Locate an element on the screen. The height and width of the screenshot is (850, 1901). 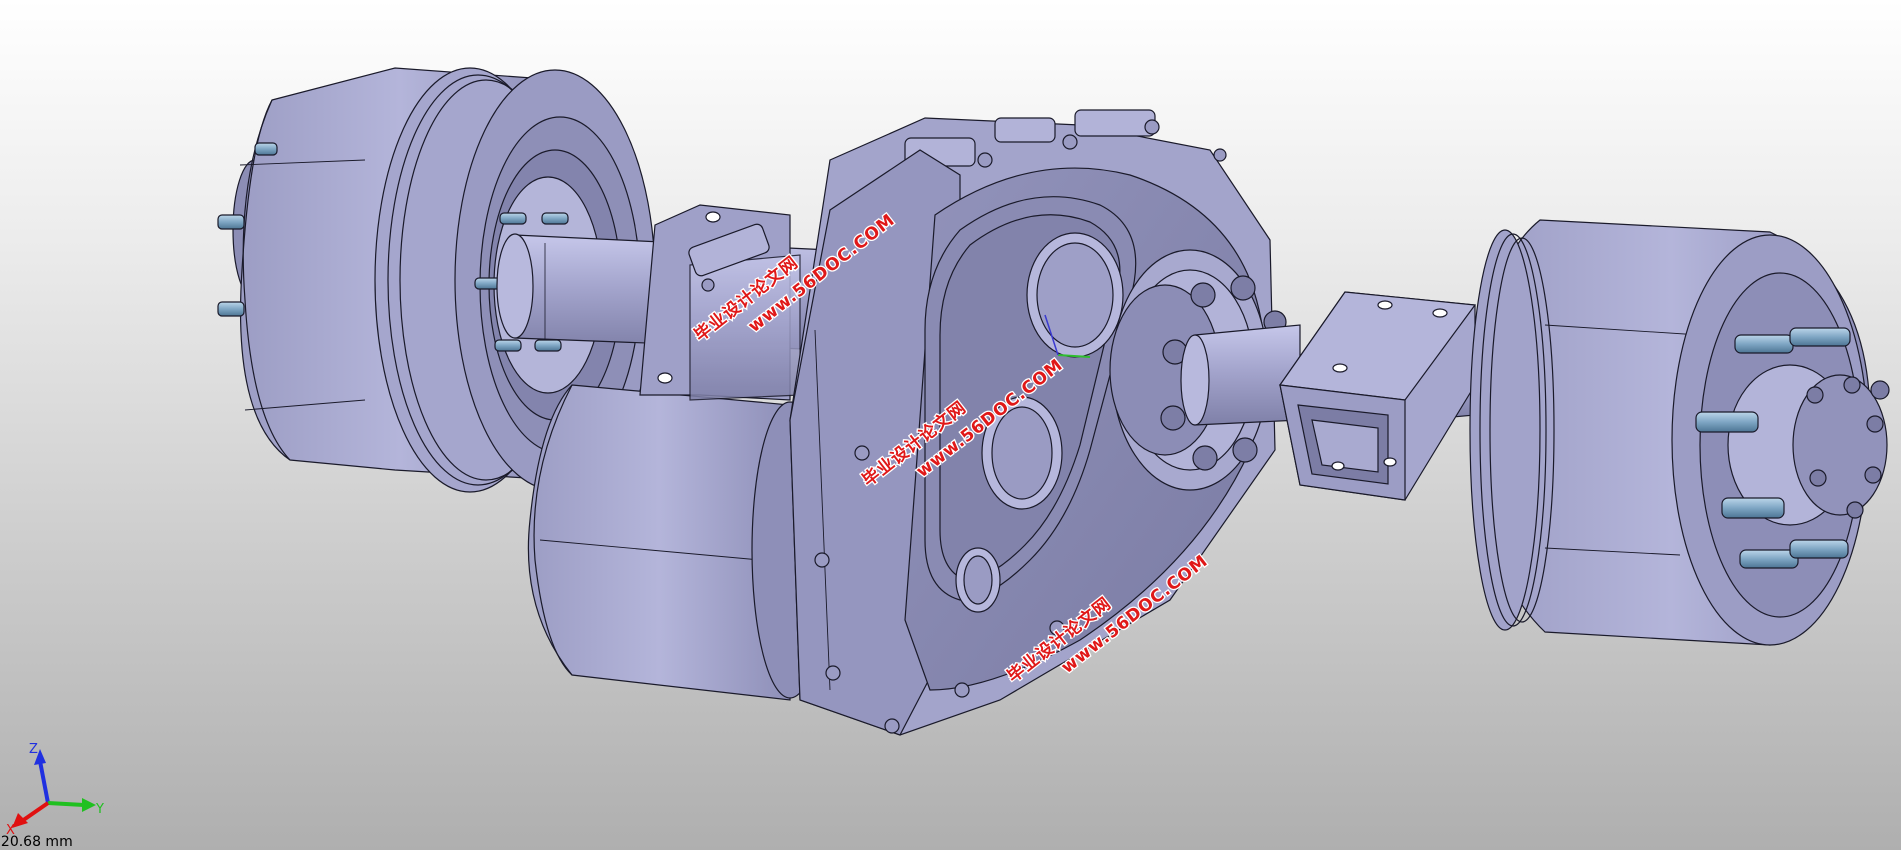
y-axis-head is located at coordinates (89, 805).